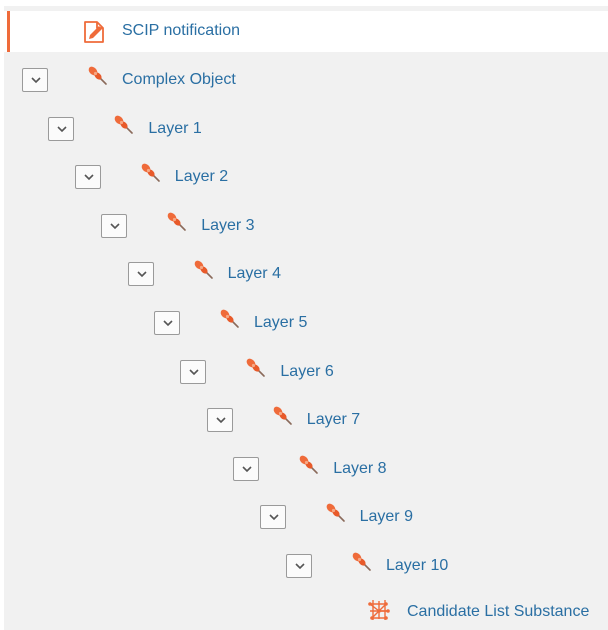 This screenshot has height=630, width=608. Describe the element at coordinates (227, 226) in the screenshot. I see `tree-item-label: Layer 3` at that location.